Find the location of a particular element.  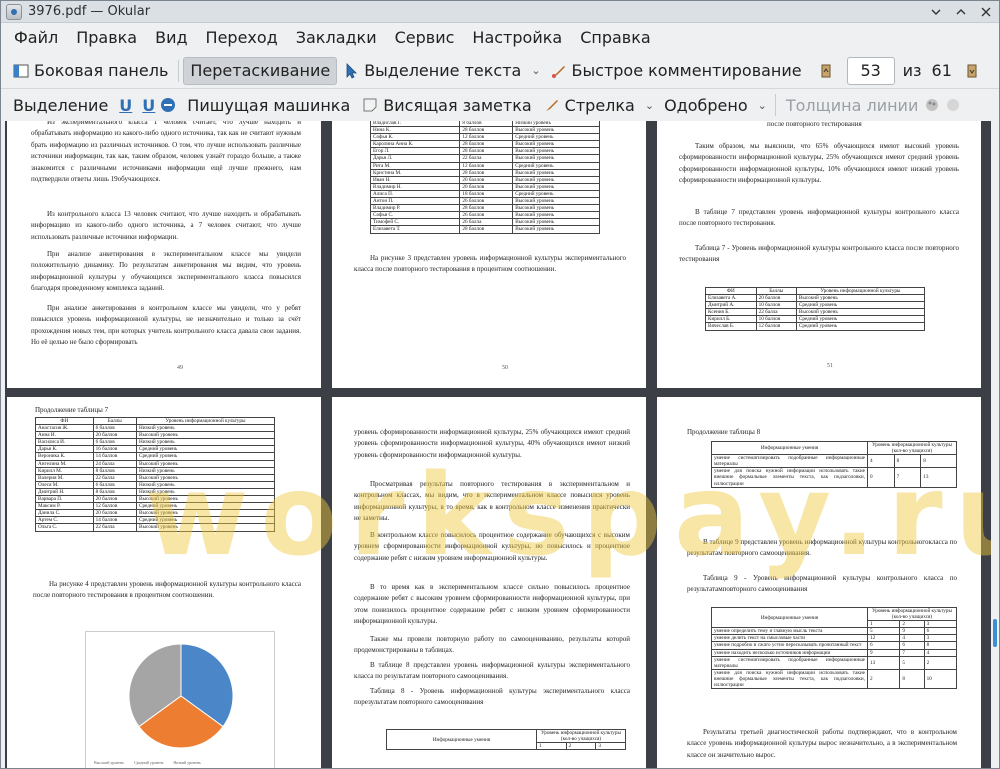

sidebar-button: Боковая панель is located at coordinates (90, 71).